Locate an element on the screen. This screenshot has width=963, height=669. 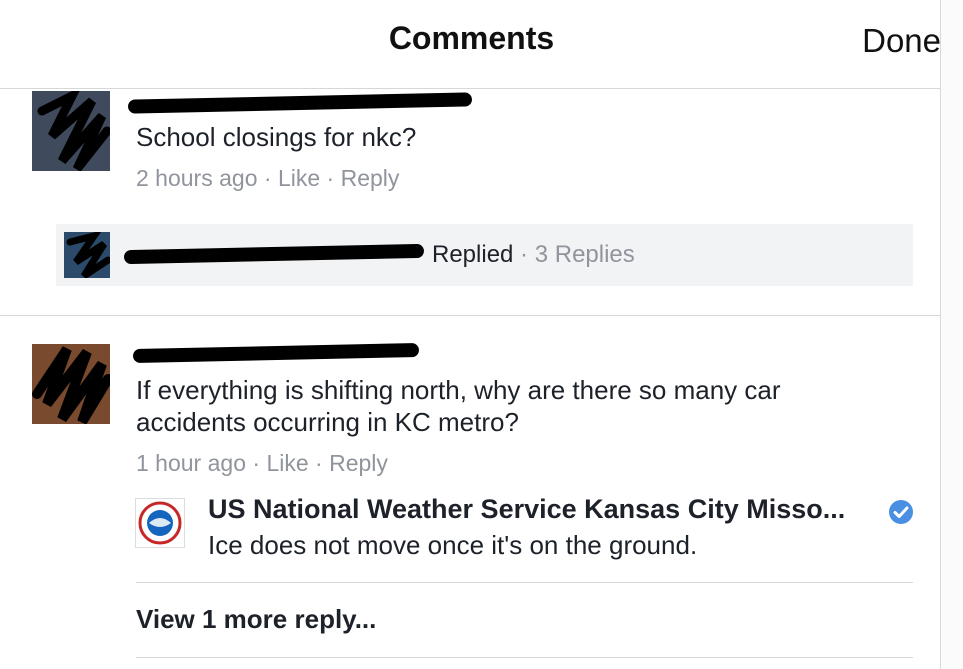
nws-seal-icon is located at coordinates (160, 523).